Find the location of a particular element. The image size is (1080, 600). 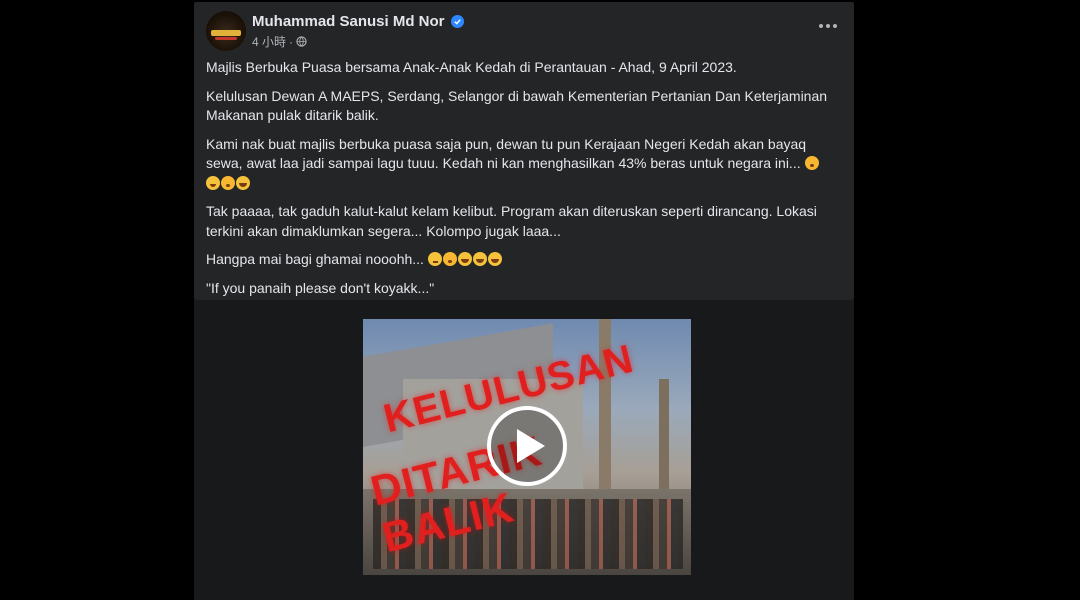

globe-icon is located at coordinates (301, 41).